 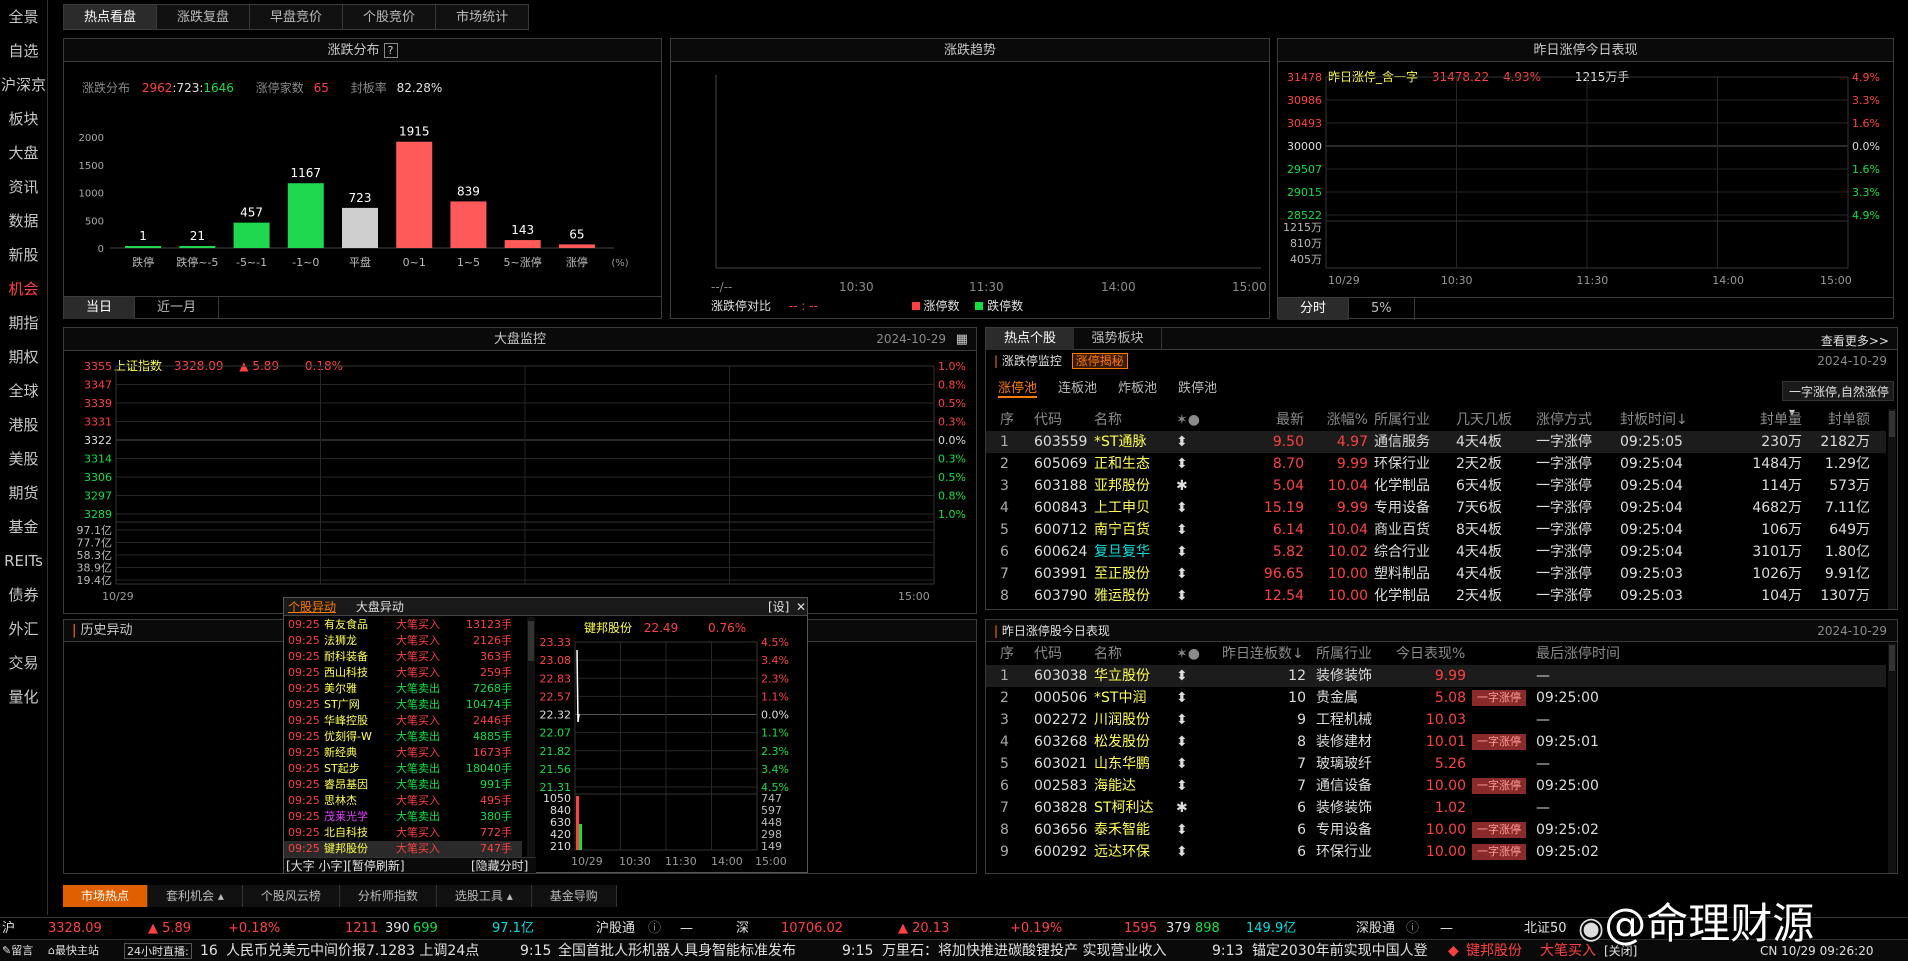 I want to click on sidebar-item: 期权, so click(x=23, y=357).